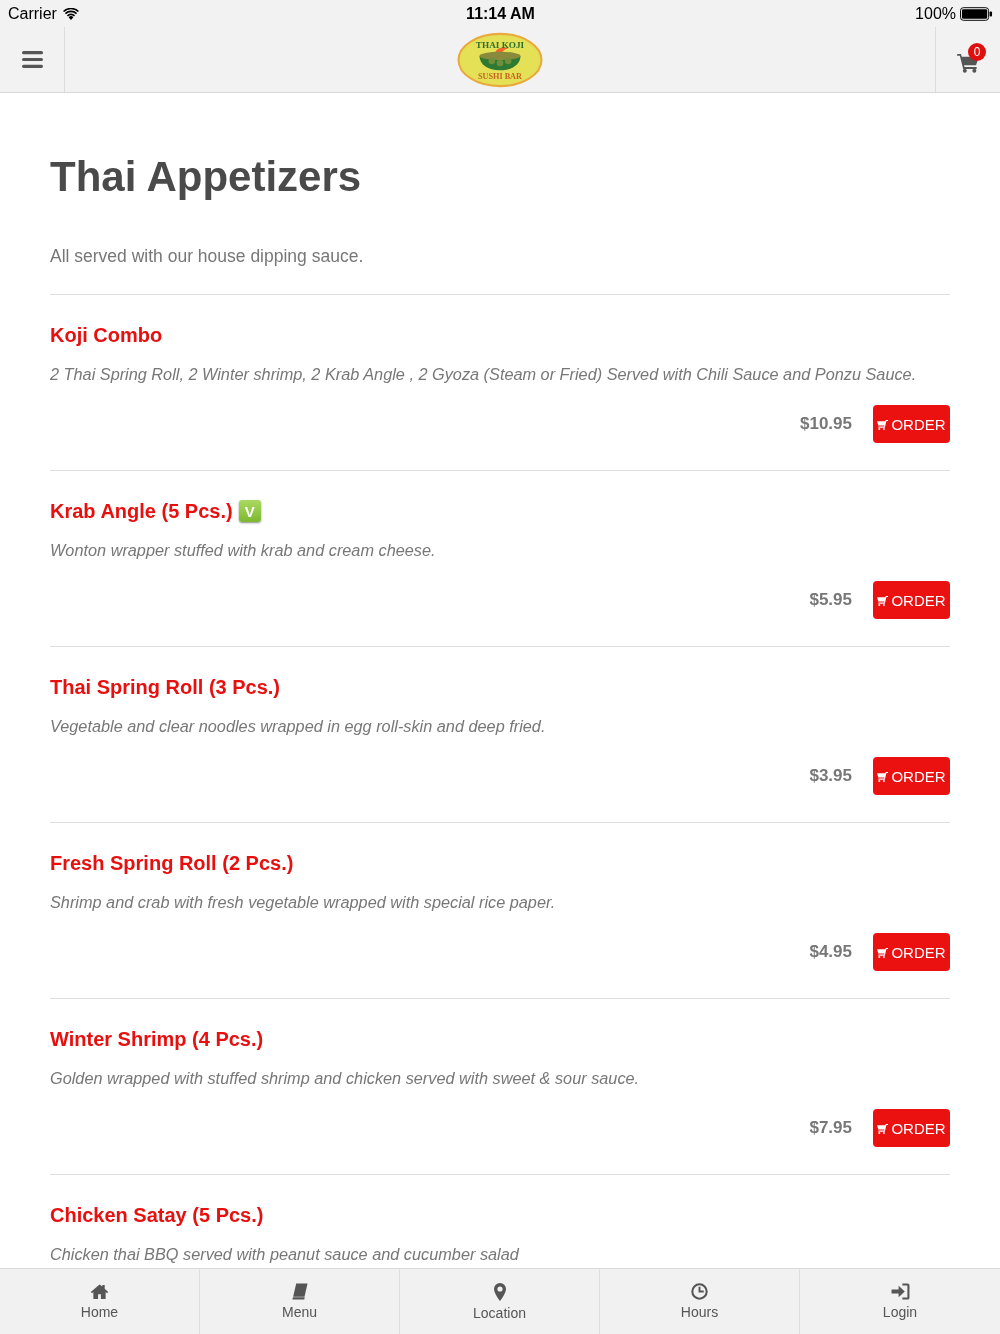 The image size is (1000, 1334). Describe the element at coordinates (32, 59) in the screenshot. I see `menu-icon` at that location.